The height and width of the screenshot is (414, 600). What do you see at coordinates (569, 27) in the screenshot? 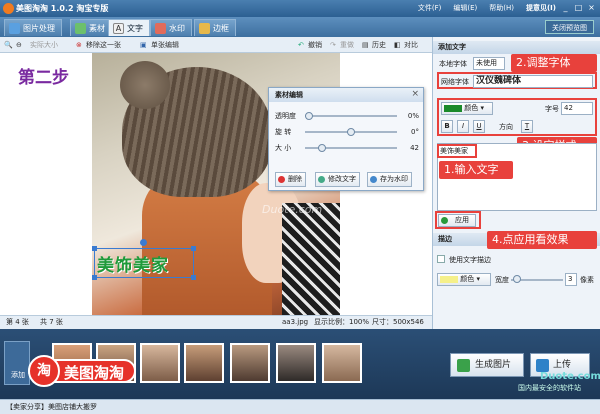
I see `close-preview-button: 关闭预览图` at bounding box center [569, 27].